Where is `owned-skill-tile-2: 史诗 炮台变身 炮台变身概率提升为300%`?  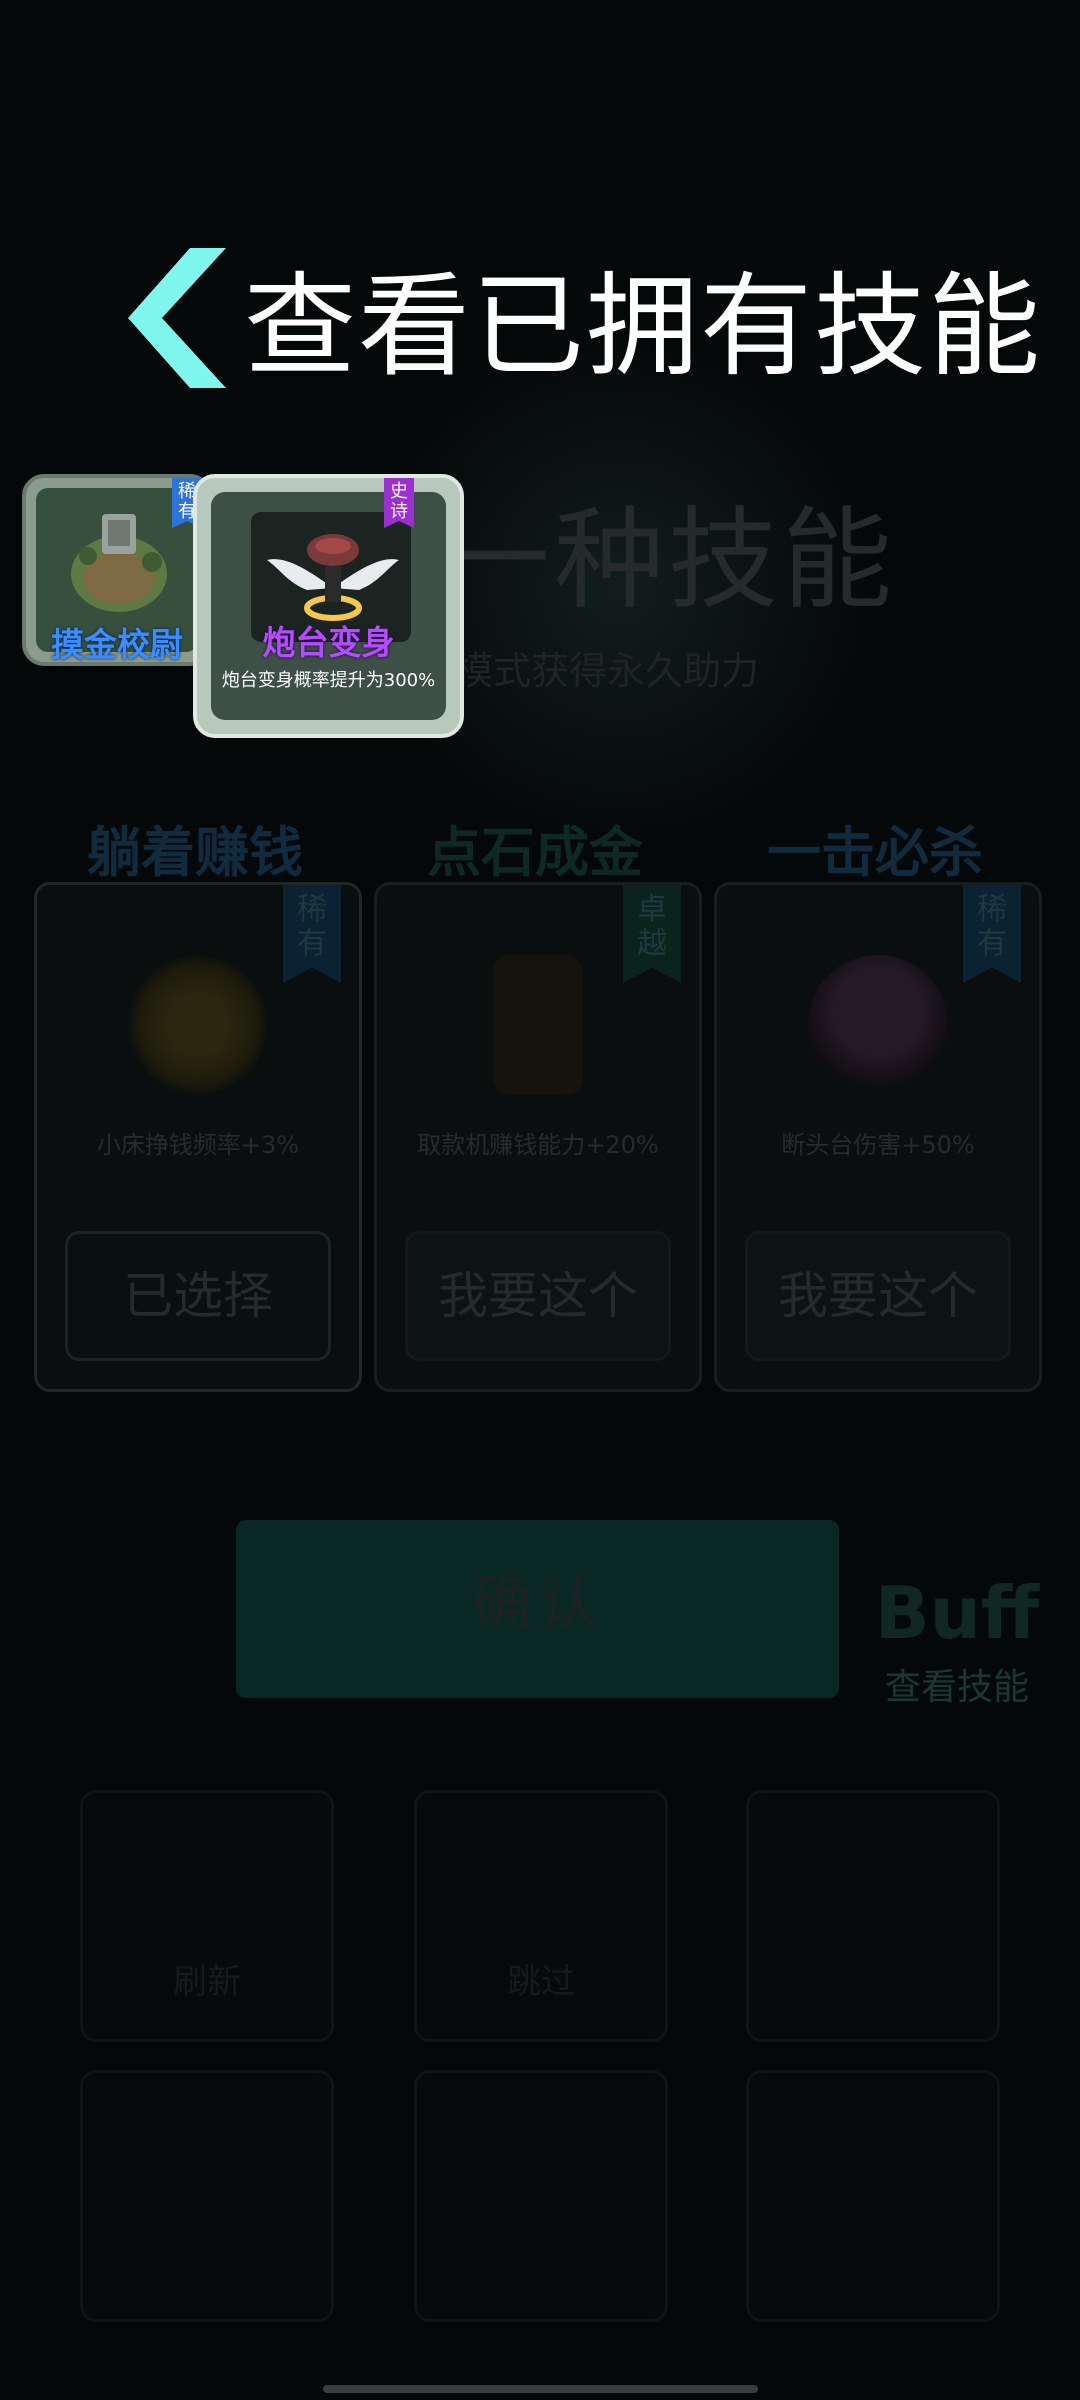
owned-skill-tile-2: 史诗 炮台变身 炮台变身概率提升为300% is located at coordinates (328, 606).